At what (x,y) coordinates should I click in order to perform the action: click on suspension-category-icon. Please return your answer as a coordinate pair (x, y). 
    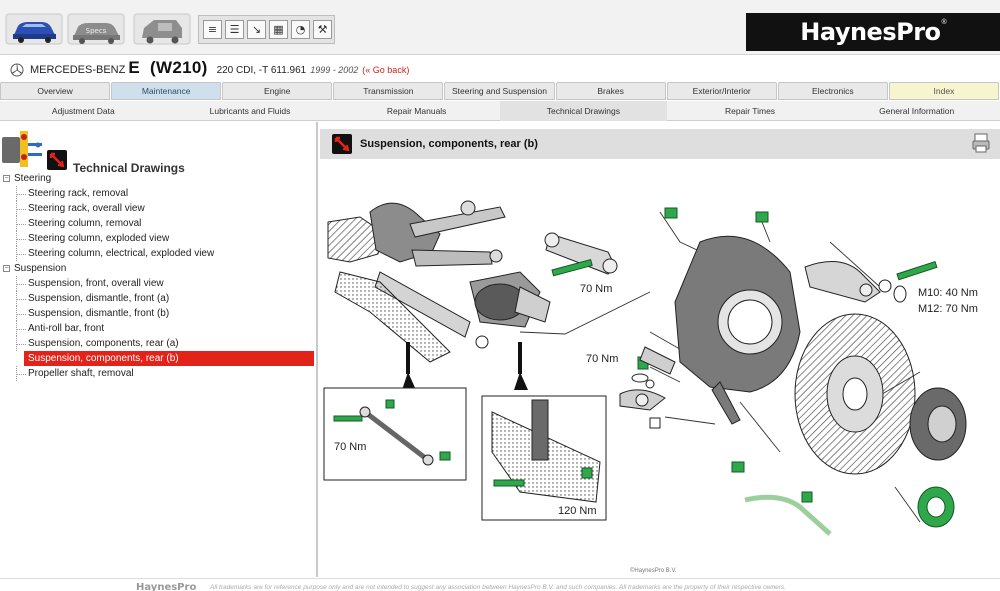
    Looking at the image, I should click on (22, 149).